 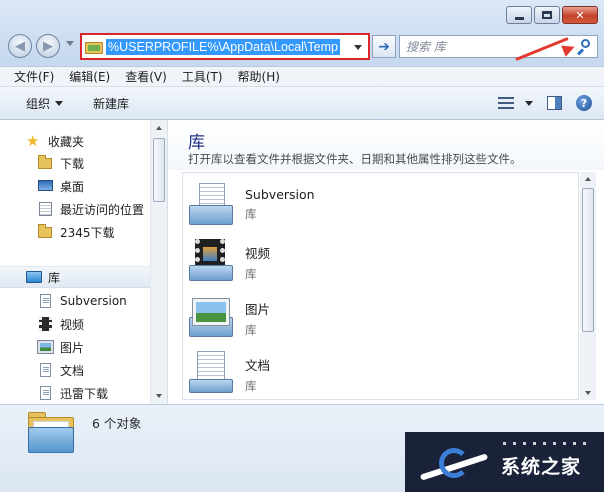 I want to click on menu-tools: 工具(T), so click(x=202, y=76).